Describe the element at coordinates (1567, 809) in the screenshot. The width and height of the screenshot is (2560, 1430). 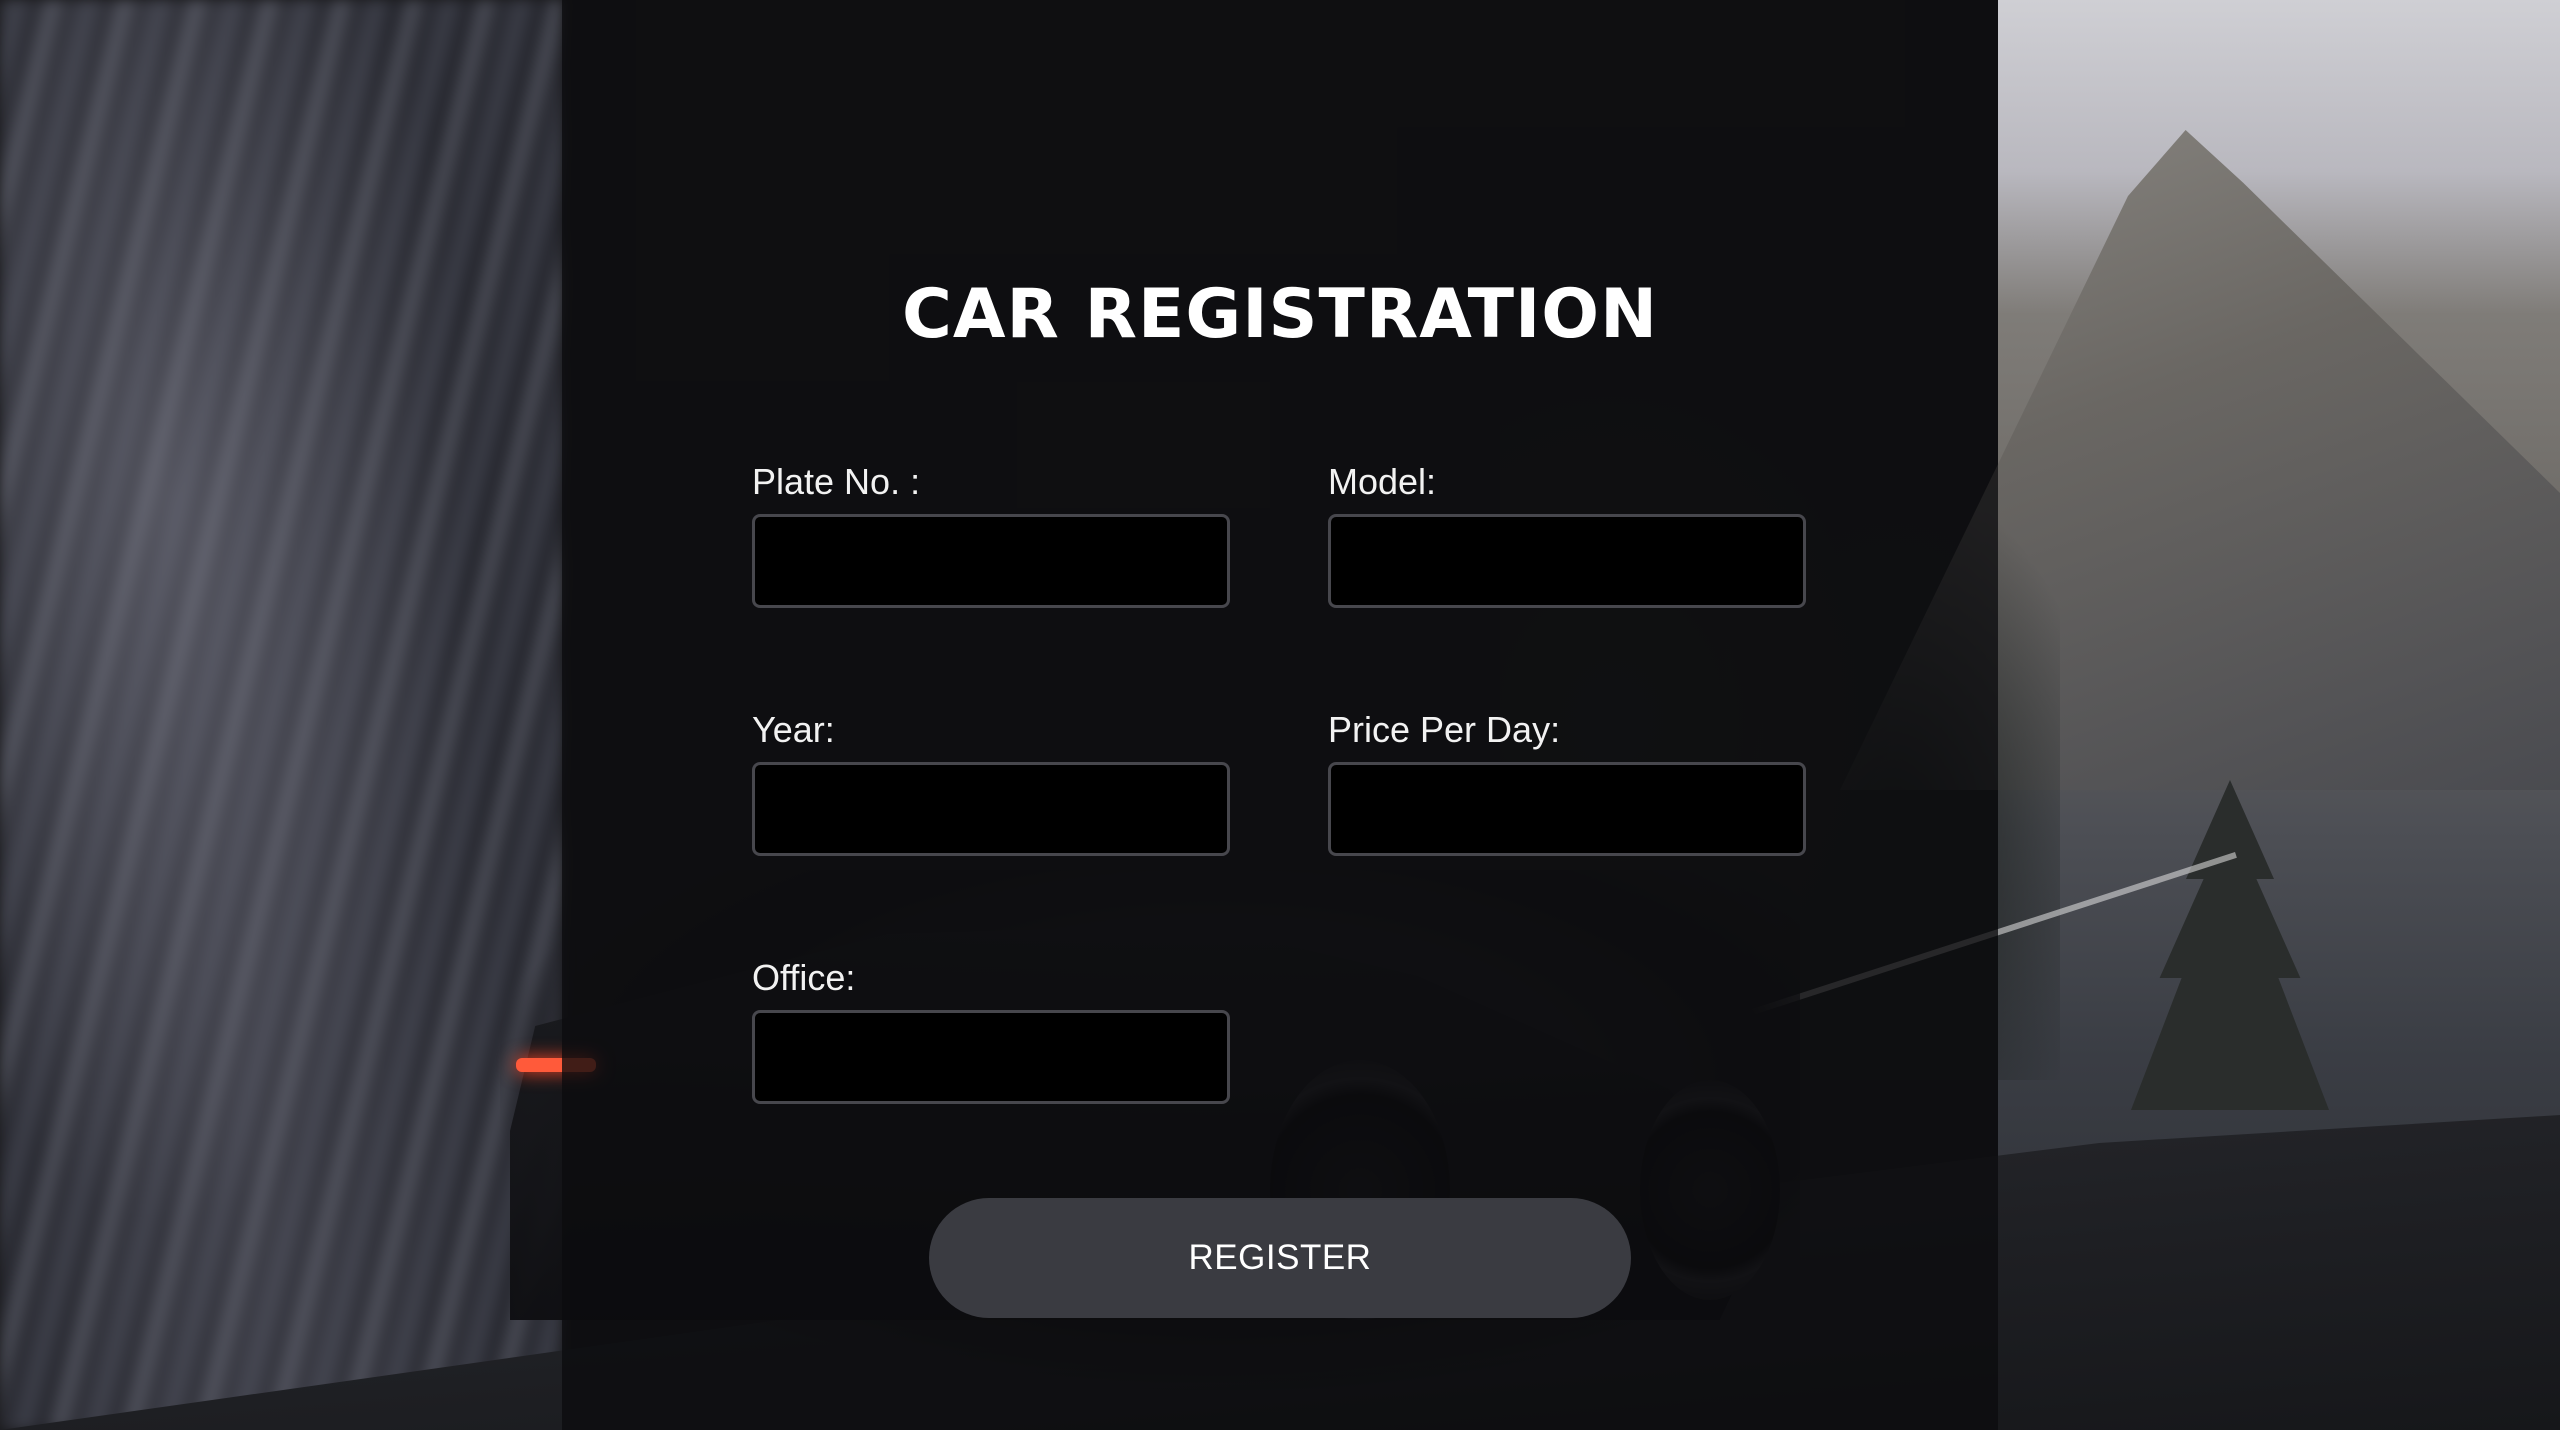
I see `price-per-day-input` at that location.